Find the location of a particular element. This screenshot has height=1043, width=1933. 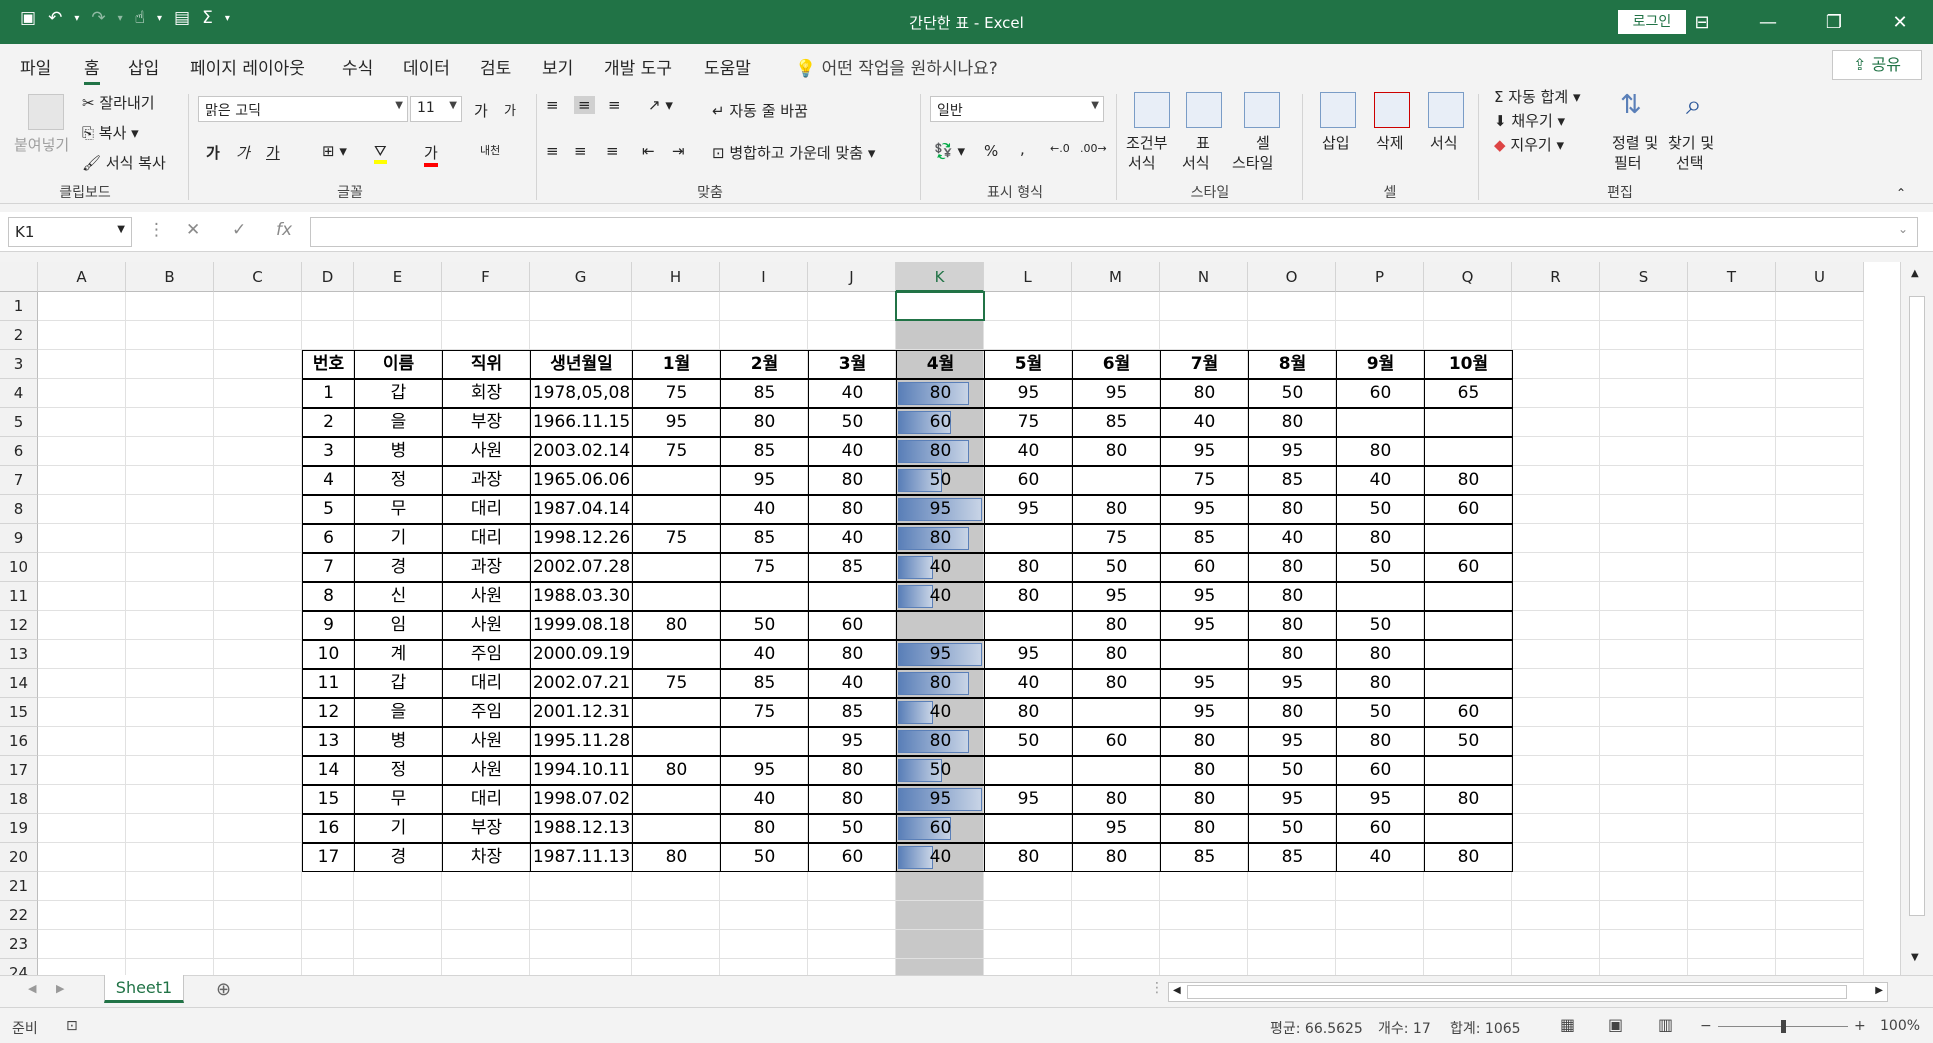

name-box: K1 ▼ is located at coordinates (70, 232).